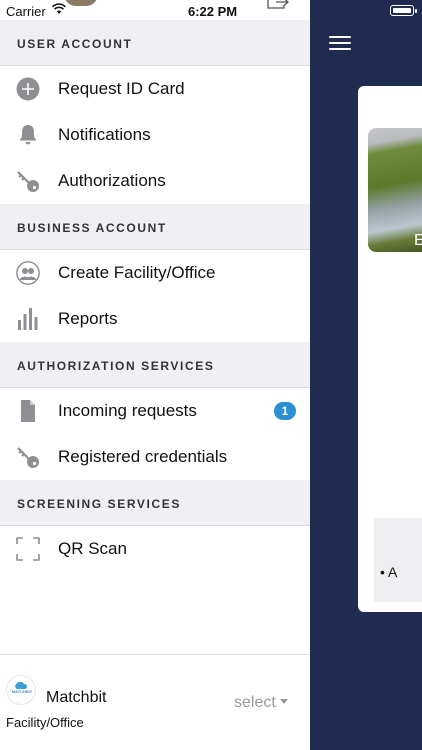 The width and height of the screenshot is (422, 750). Describe the element at coordinates (92, 228) in the screenshot. I see `section-title: BUSINESS ACCOUNT` at that location.